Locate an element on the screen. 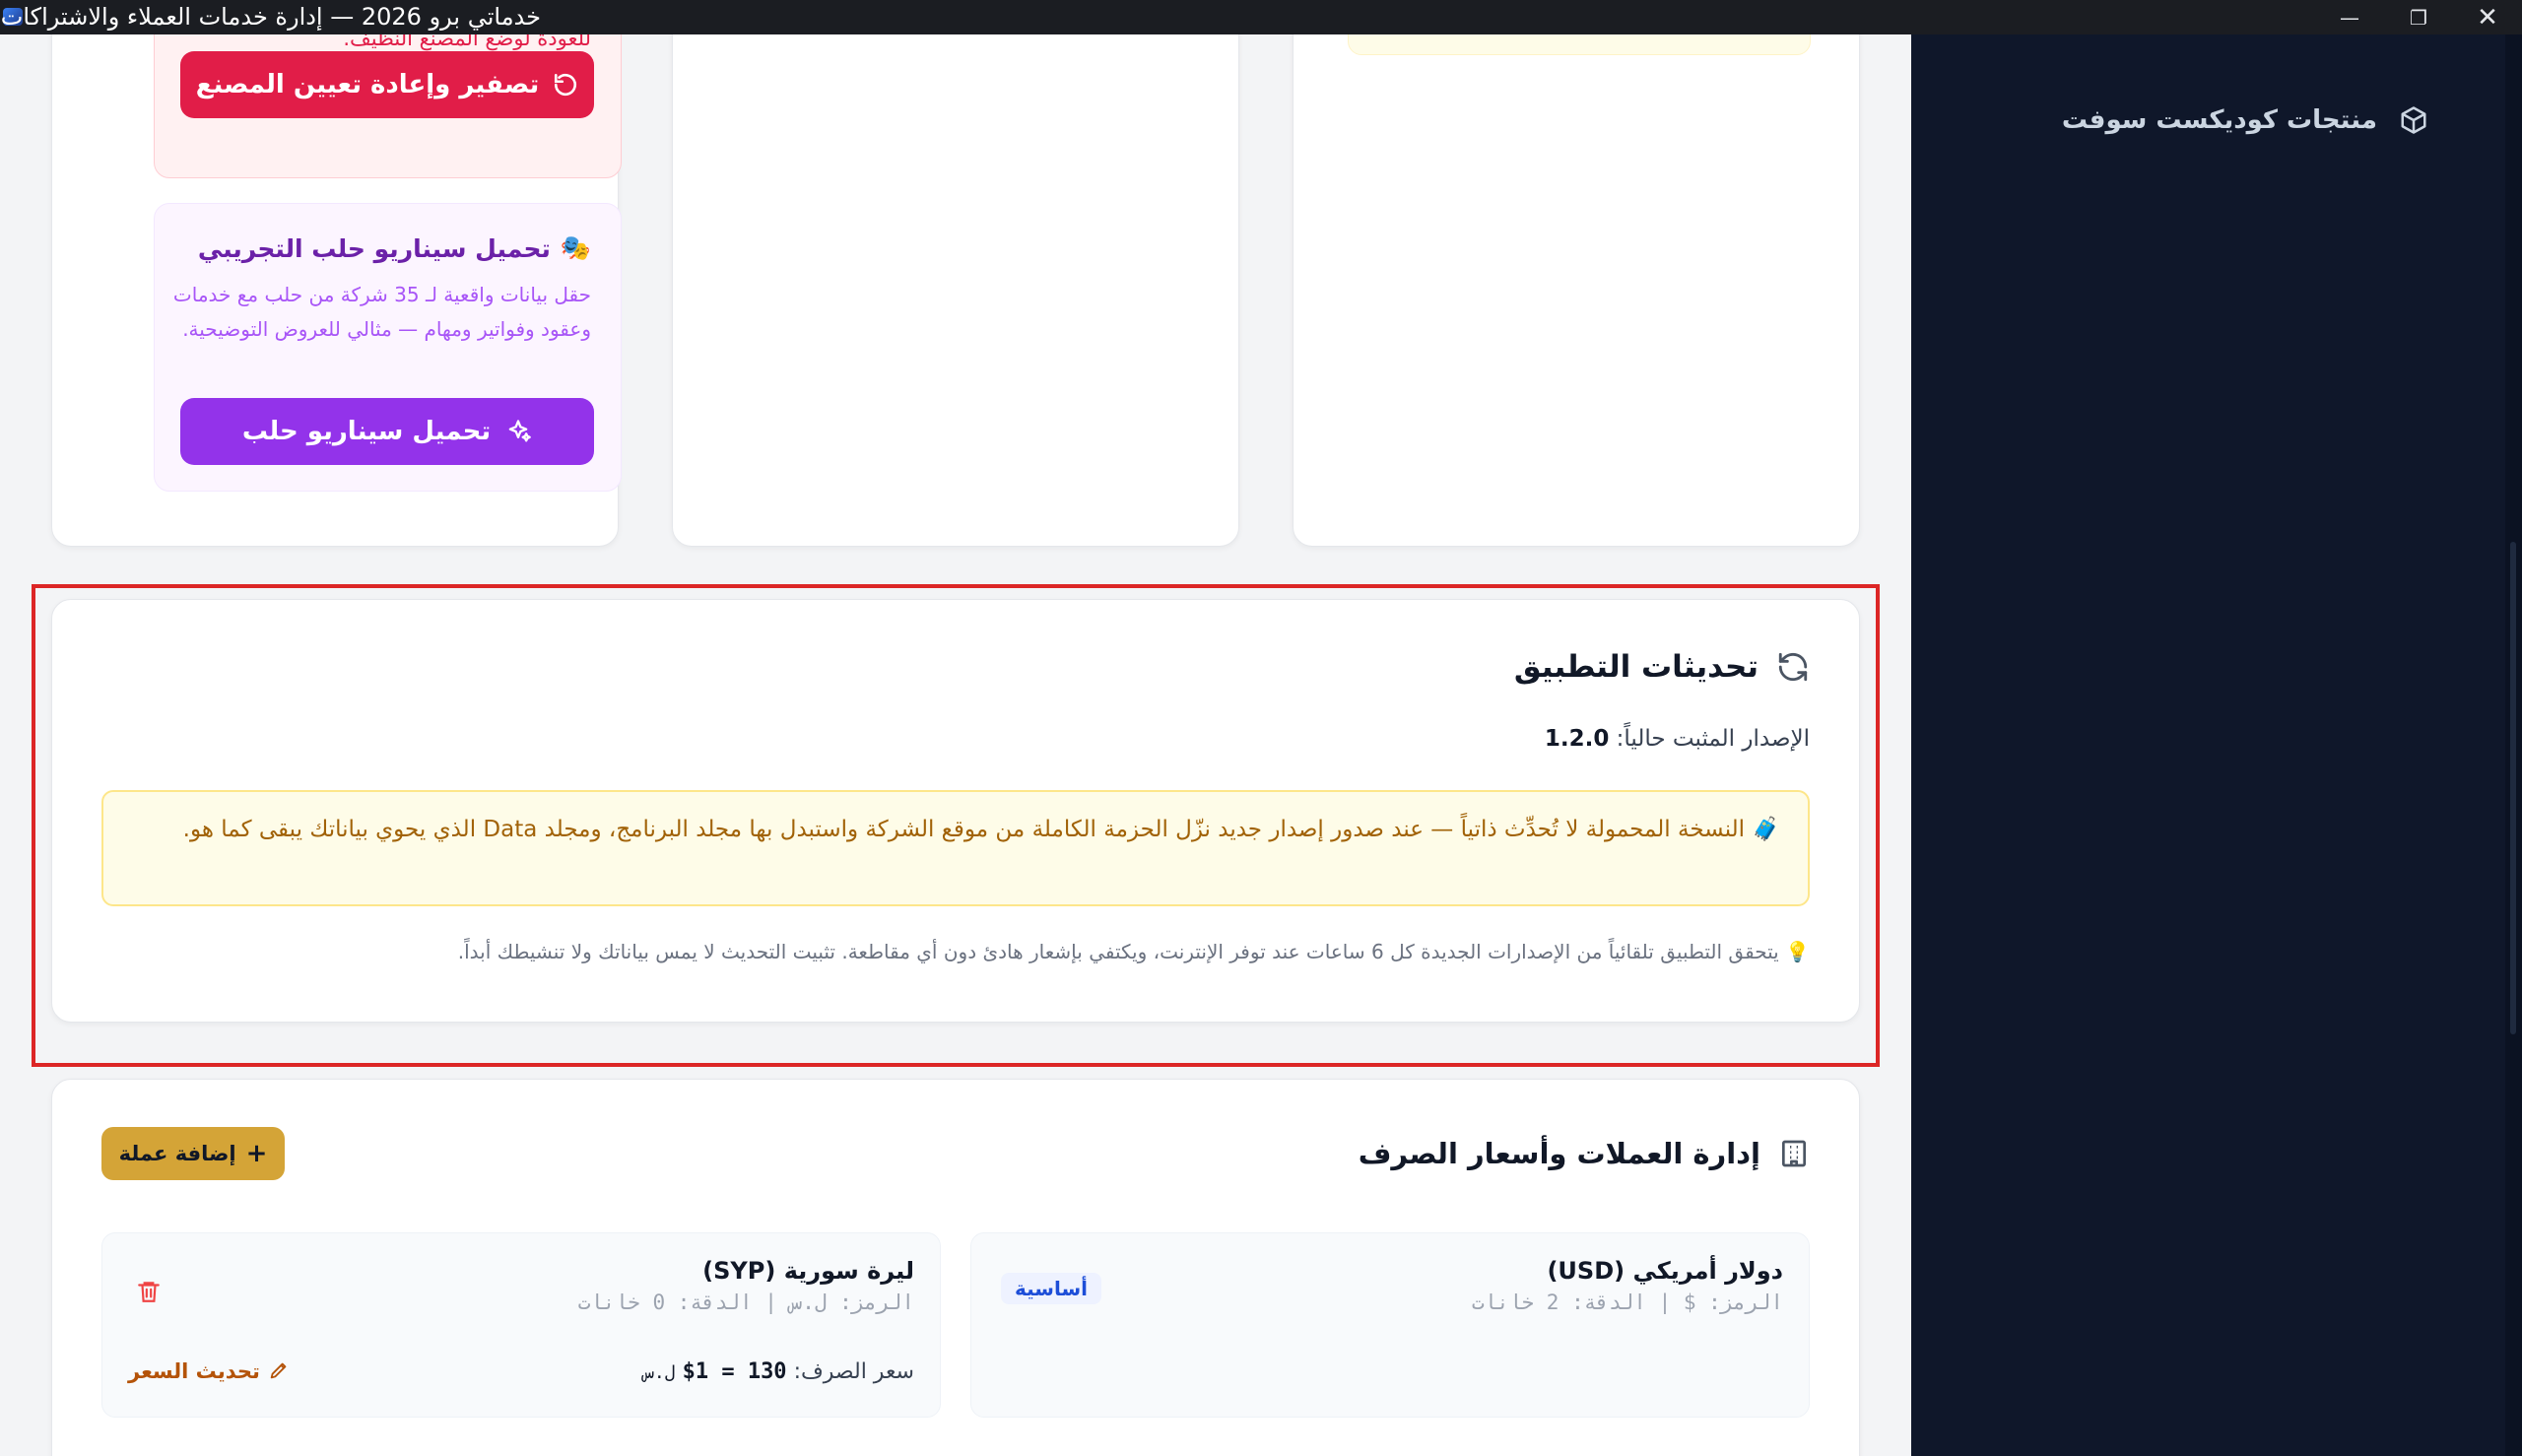 The height and width of the screenshot is (1456, 2522). exchange-rate-label: سعر الصرف: is located at coordinates (853, 1371).